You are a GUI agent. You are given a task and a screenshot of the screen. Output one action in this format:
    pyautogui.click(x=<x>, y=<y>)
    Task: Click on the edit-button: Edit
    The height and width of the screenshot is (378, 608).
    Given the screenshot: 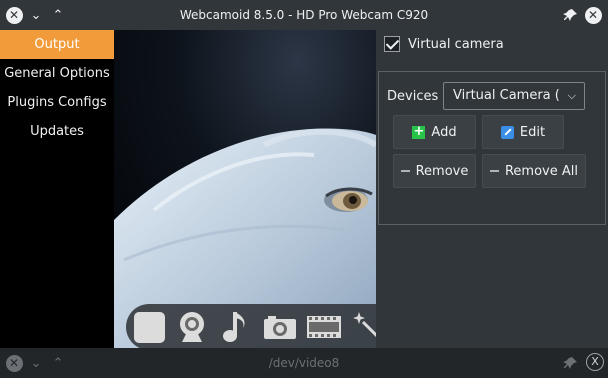 What is the action you would take?
    pyautogui.click(x=523, y=132)
    